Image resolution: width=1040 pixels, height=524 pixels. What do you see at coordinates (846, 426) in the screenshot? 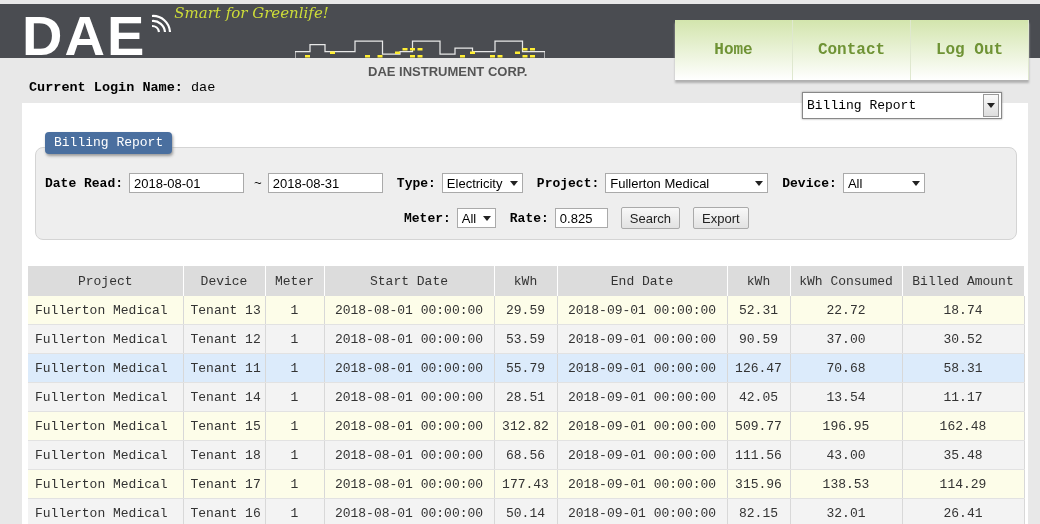
I see `table-cell: 196.95` at bounding box center [846, 426].